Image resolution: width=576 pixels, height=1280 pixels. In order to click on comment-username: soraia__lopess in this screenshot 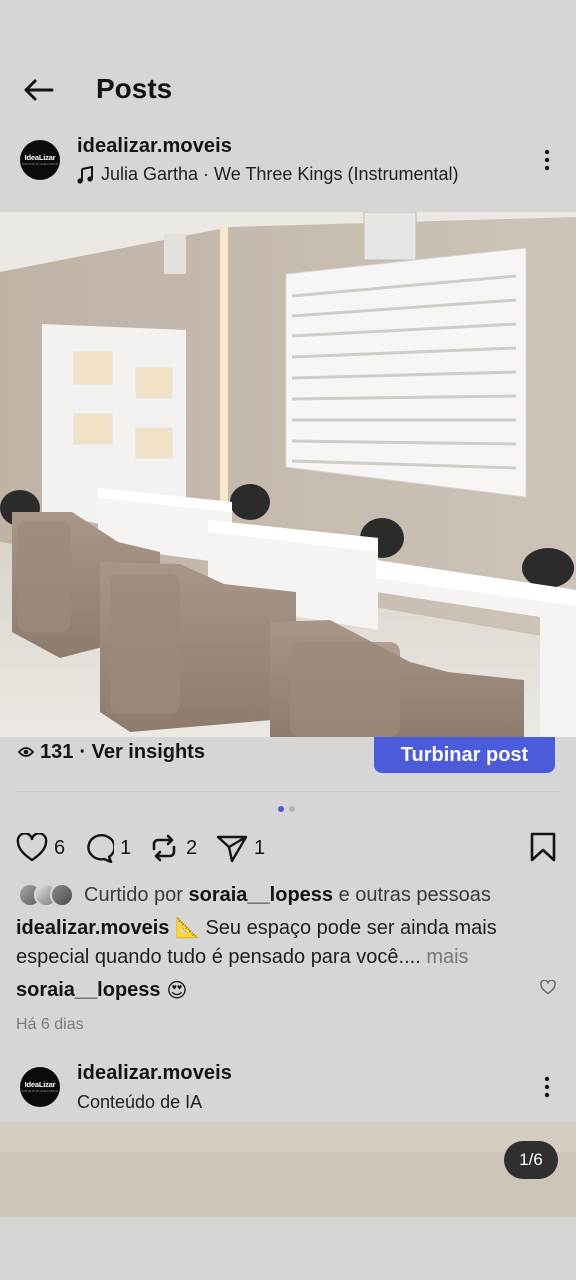, I will do `click(88, 990)`.